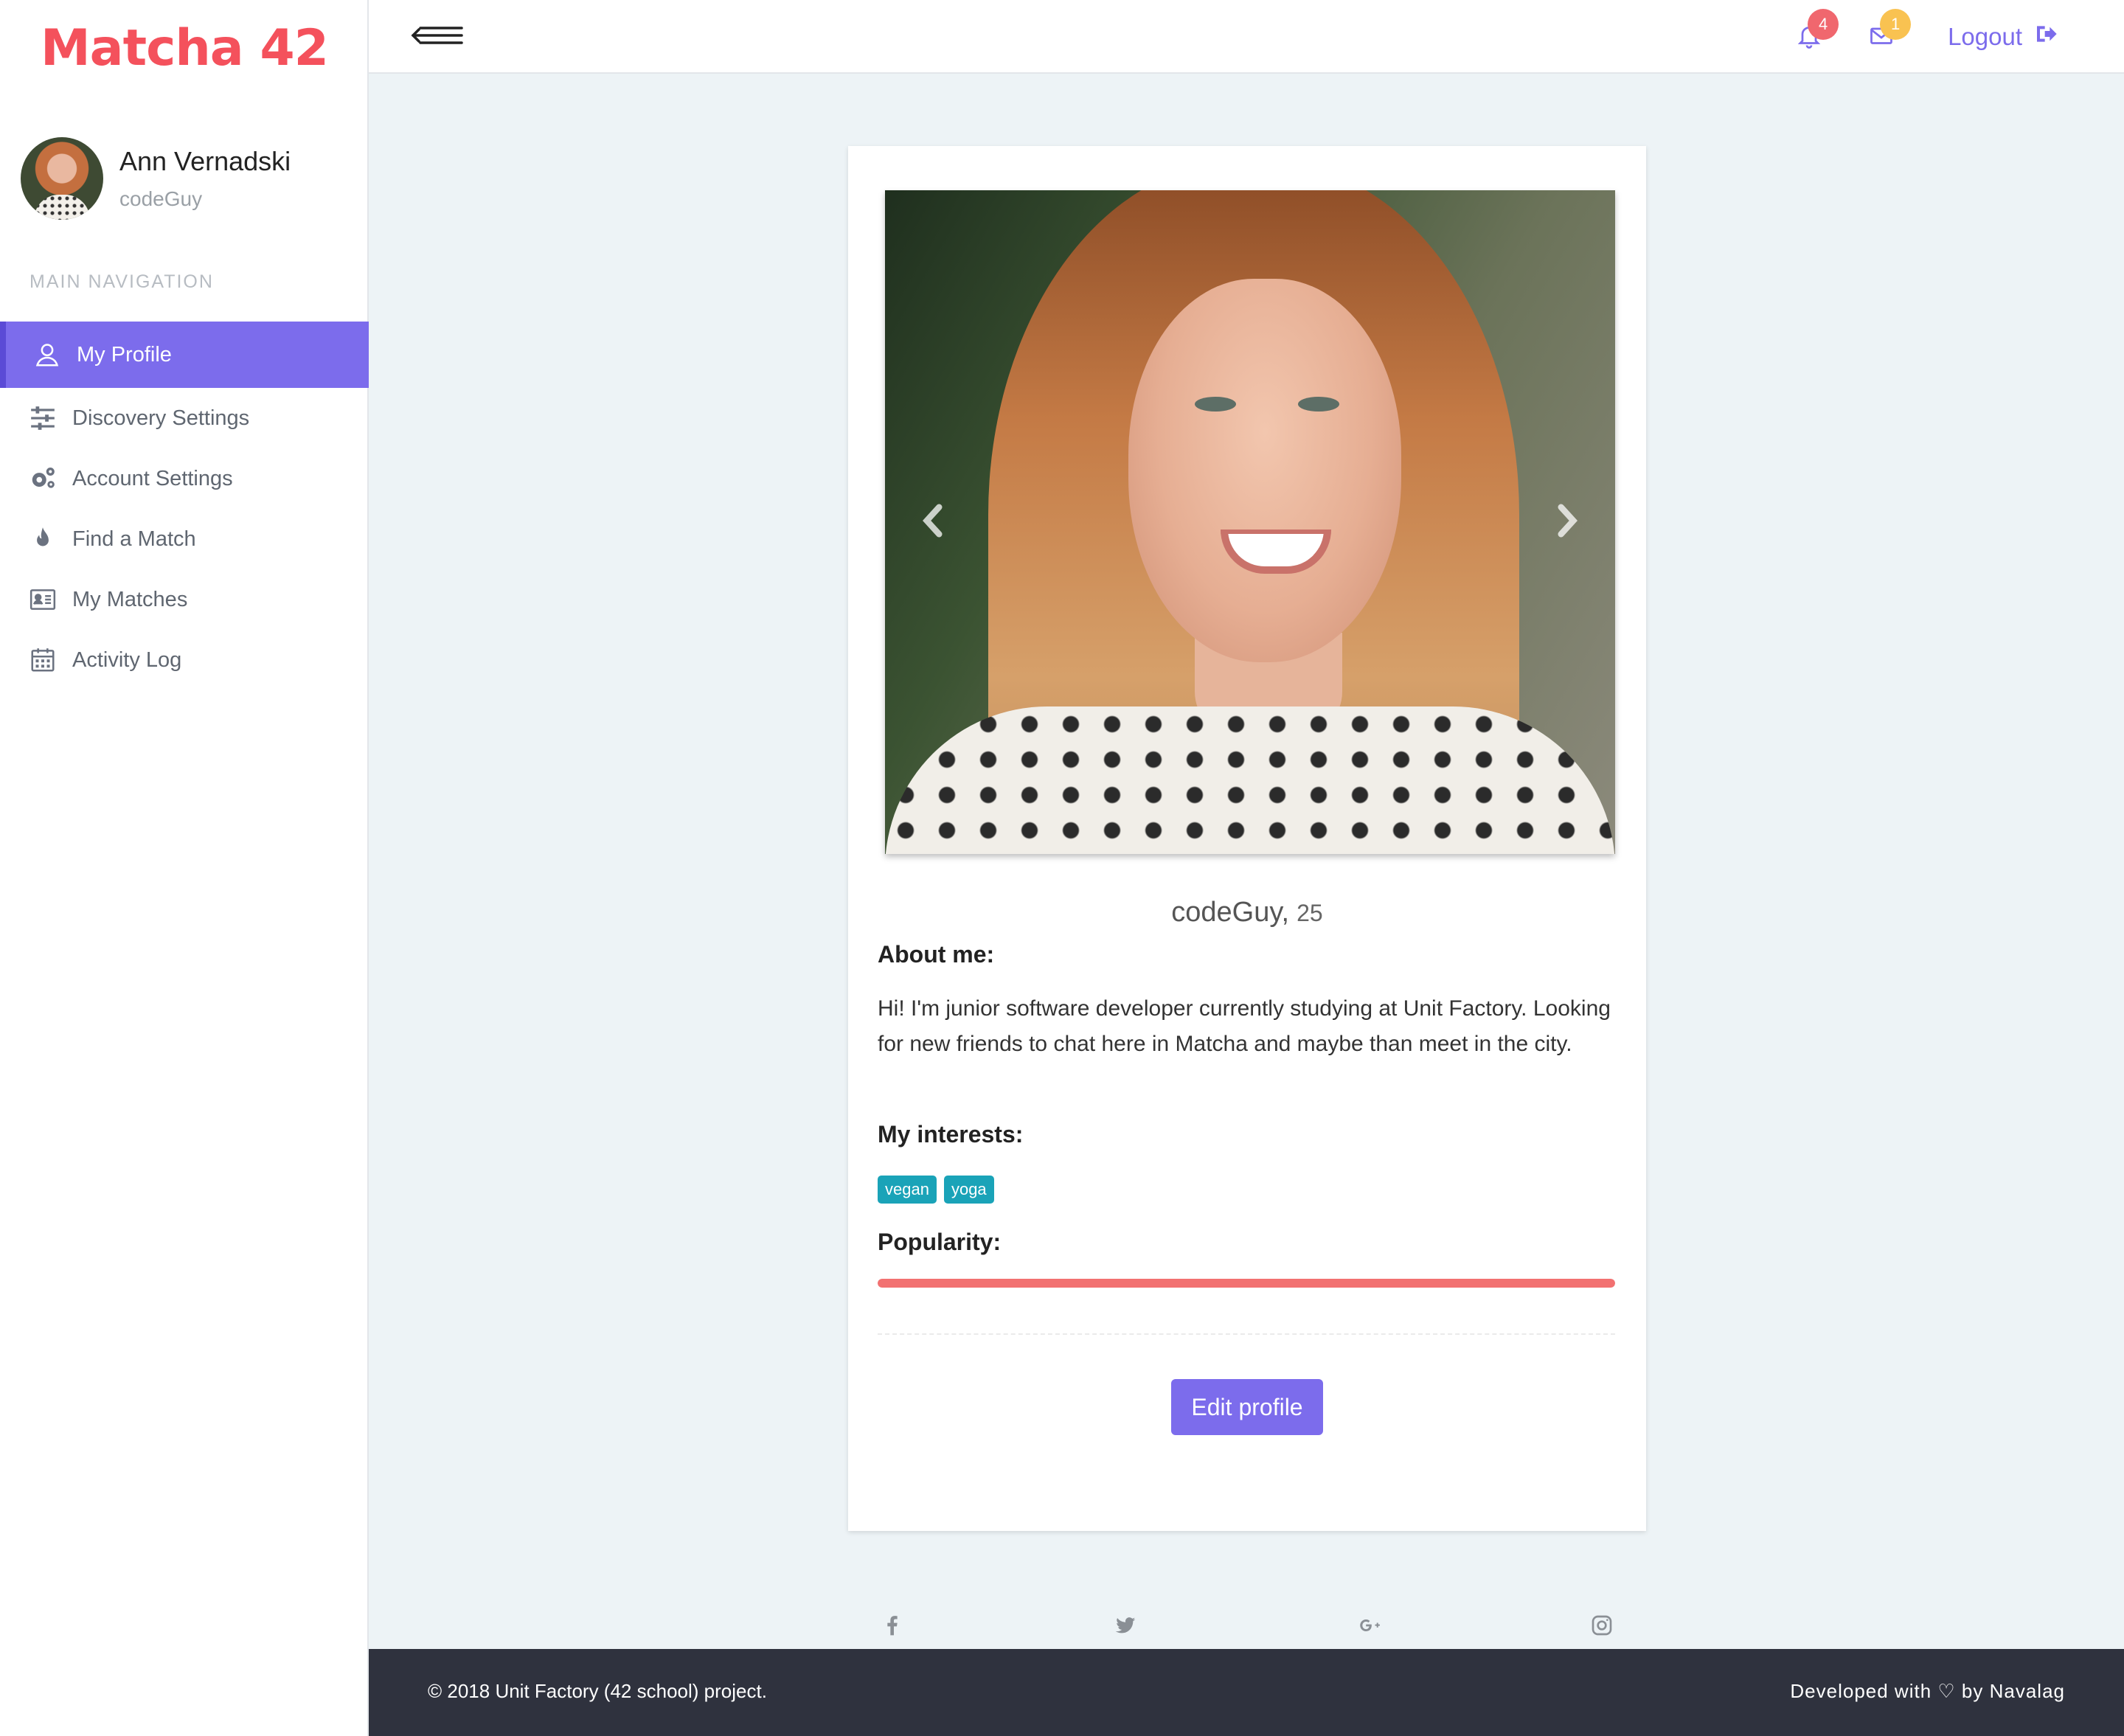  I want to click on profile-name: codeGuy,, so click(1230, 913).